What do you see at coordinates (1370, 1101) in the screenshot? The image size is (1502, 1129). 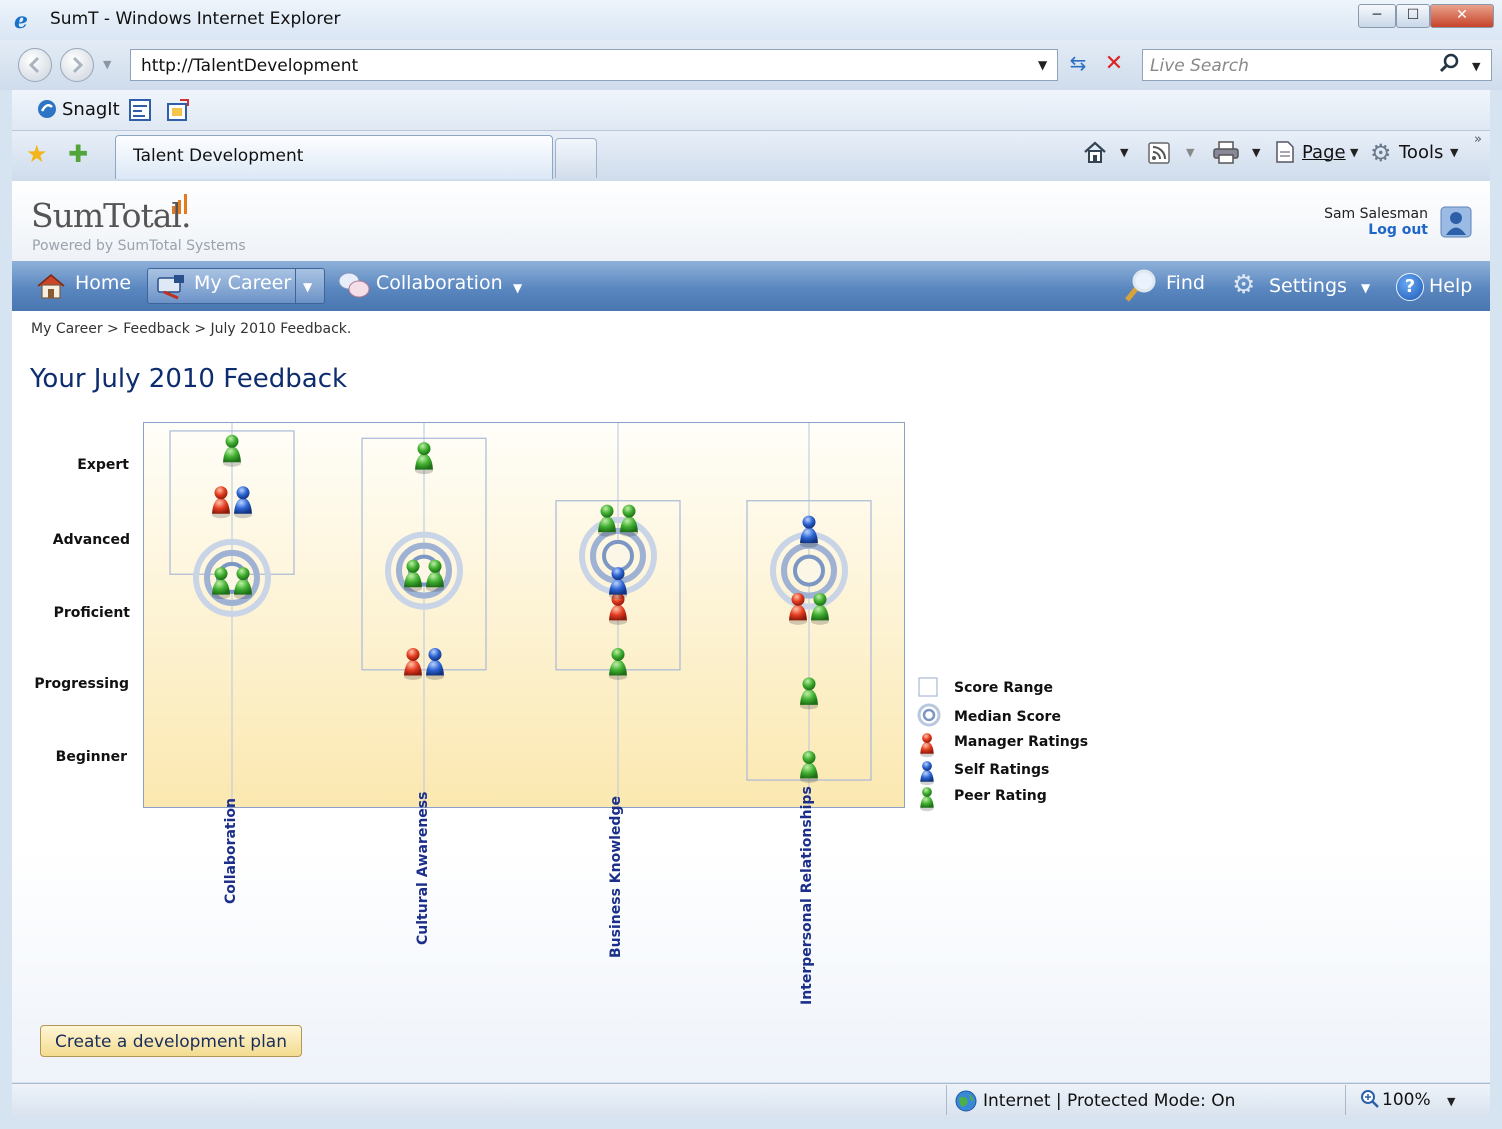 I see `zoom-icon` at bounding box center [1370, 1101].